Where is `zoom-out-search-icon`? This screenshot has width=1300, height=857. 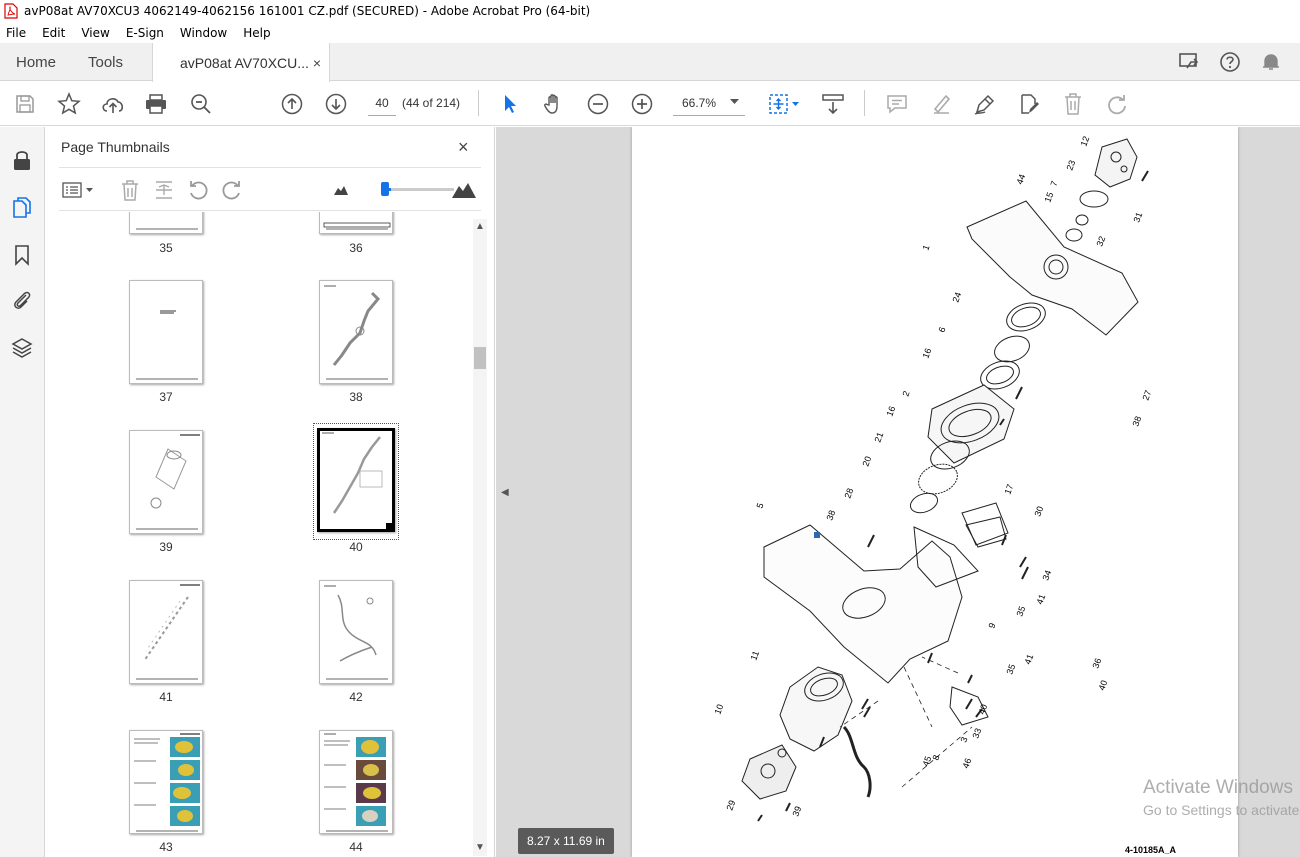 zoom-out-search-icon is located at coordinates (201, 104).